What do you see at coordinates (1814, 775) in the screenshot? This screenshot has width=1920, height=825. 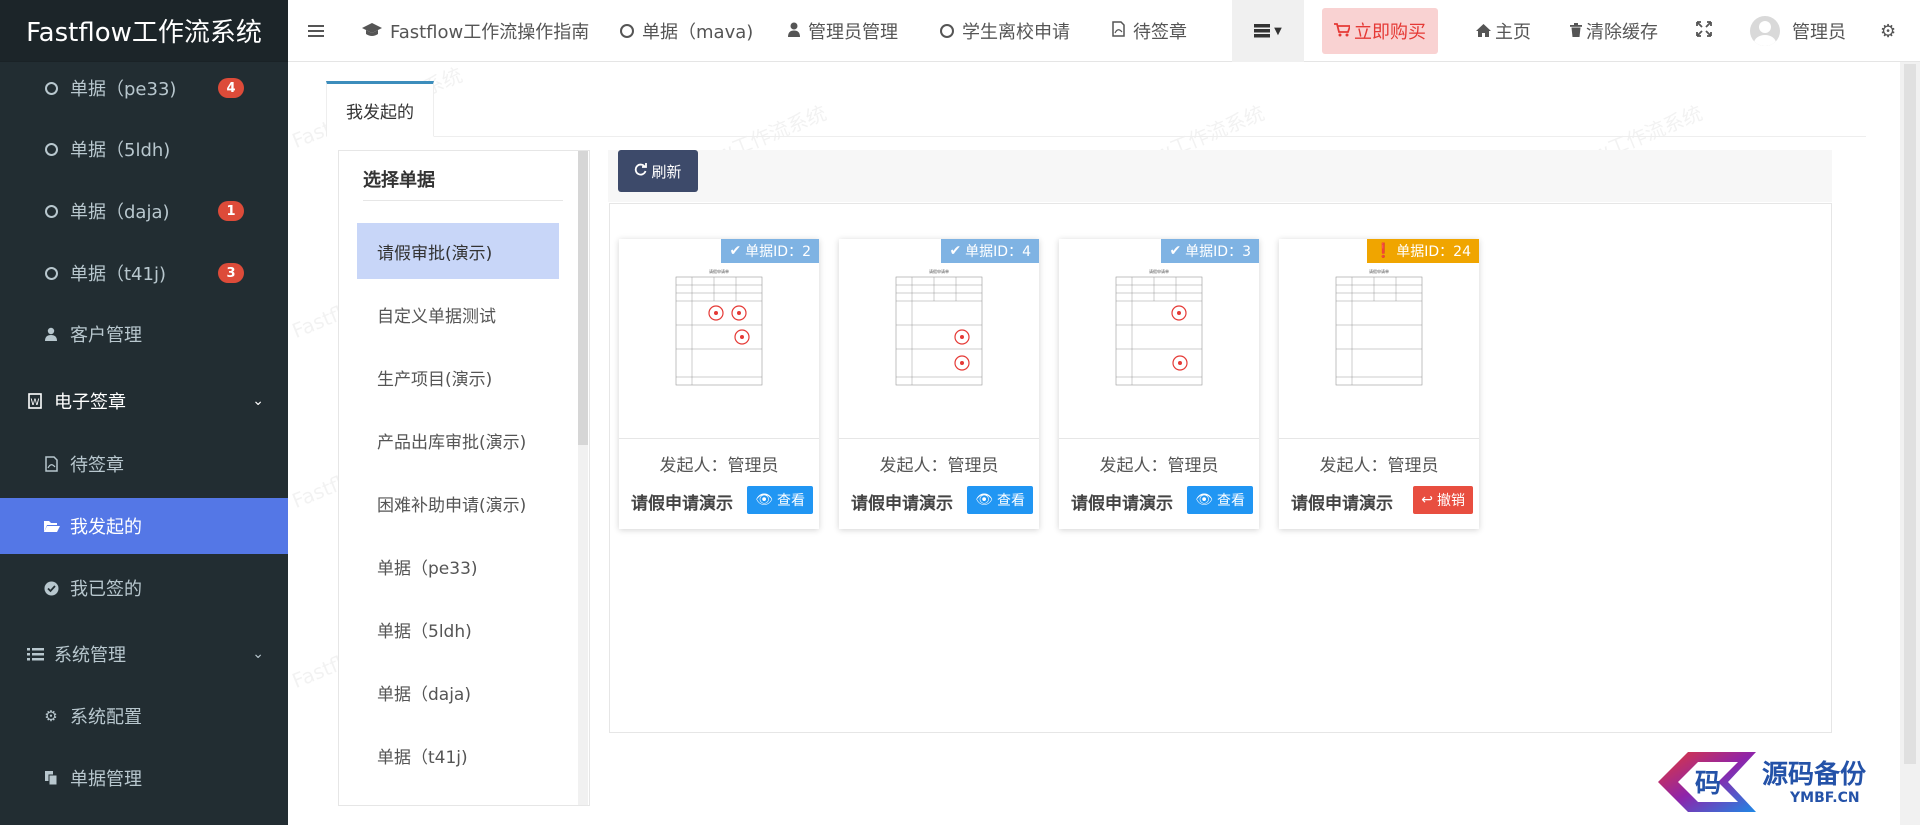 I see `logo-text: 源码备份` at bounding box center [1814, 775].